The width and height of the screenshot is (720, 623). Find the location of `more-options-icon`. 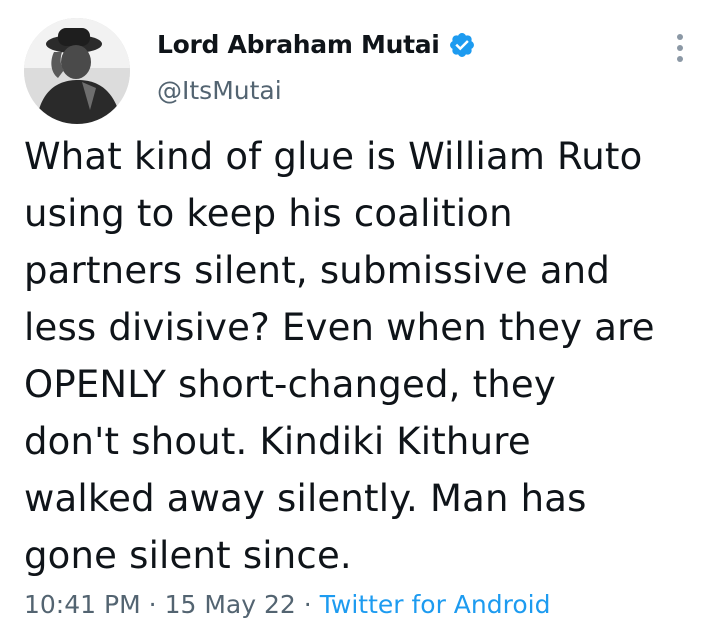

more-options-icon is located at coordinates (680, 48).